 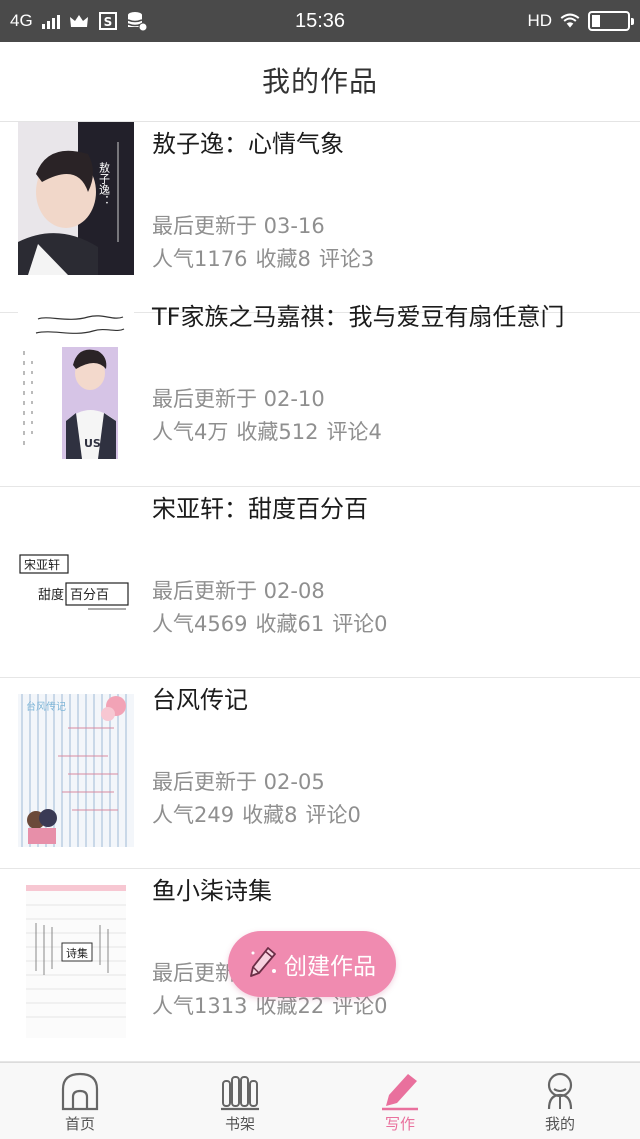 What do you see at coordinates (76, 198) in the screenshot?
I see `work-cover: 敖子逸：` at bounding box center [76, 198].